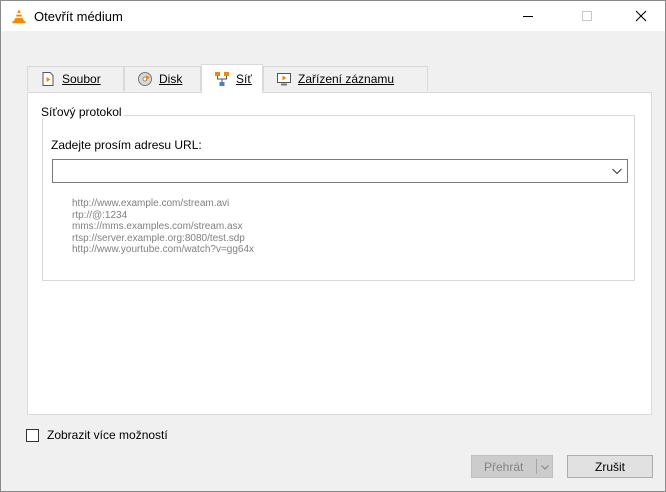 This screenshot has height=492, width=666. What do you see at coordinates (151, 203) in the screenshot?
I see `url-example: http://www.example.com/stream.avi` at bounding box center [151, 203].